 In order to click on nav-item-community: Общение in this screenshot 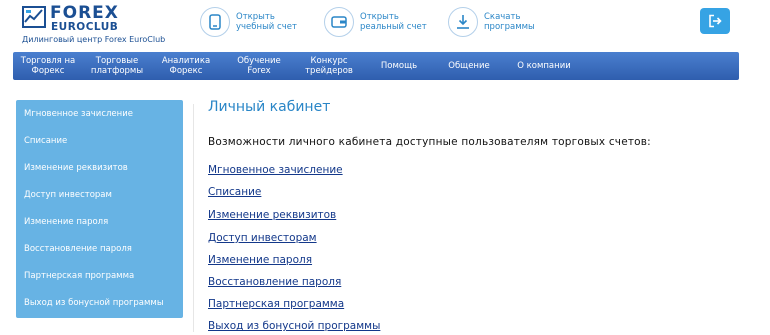, I will do `click(469, 66)`.